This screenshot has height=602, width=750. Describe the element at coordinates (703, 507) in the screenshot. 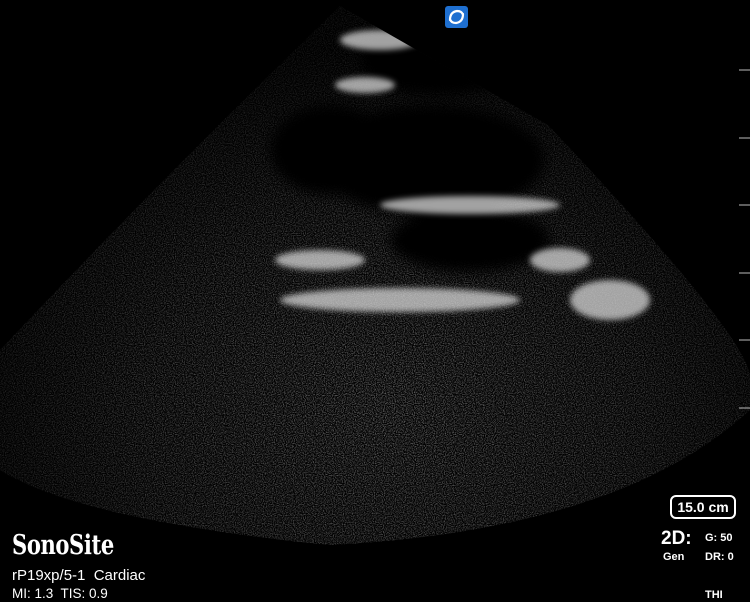

I see `depth-indicator: 15.0 cm` at that location.